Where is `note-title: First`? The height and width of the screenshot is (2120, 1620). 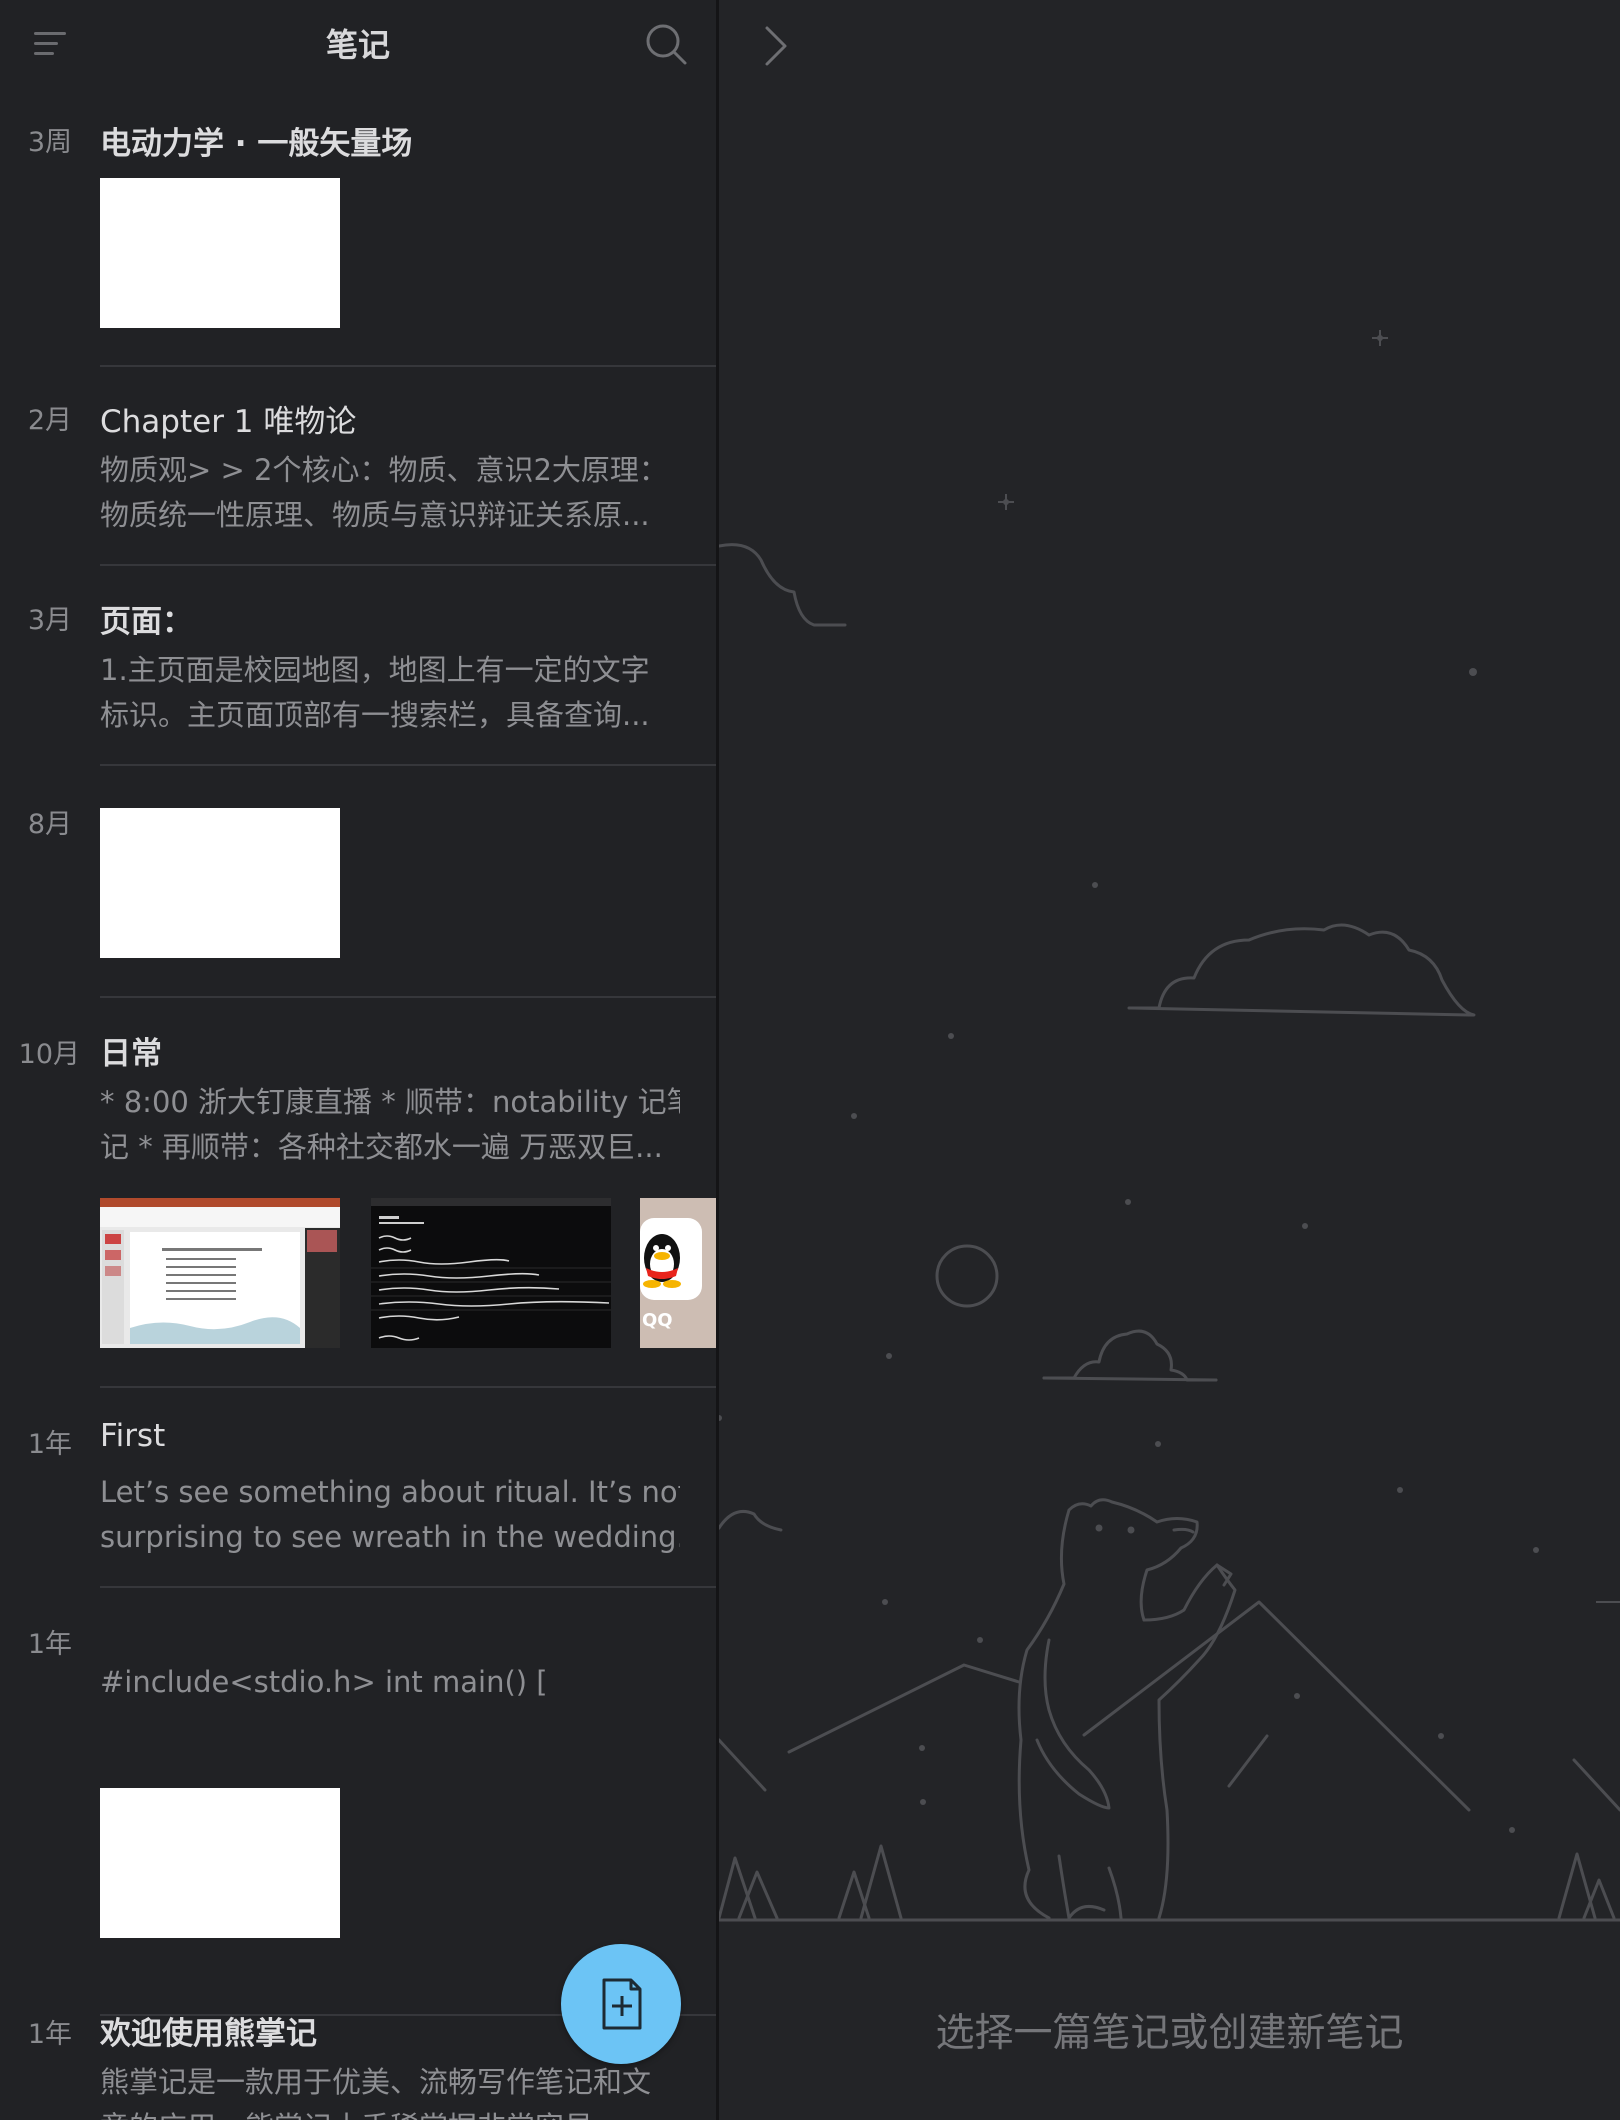 note-title: First is located at coordinates (133, 1436).